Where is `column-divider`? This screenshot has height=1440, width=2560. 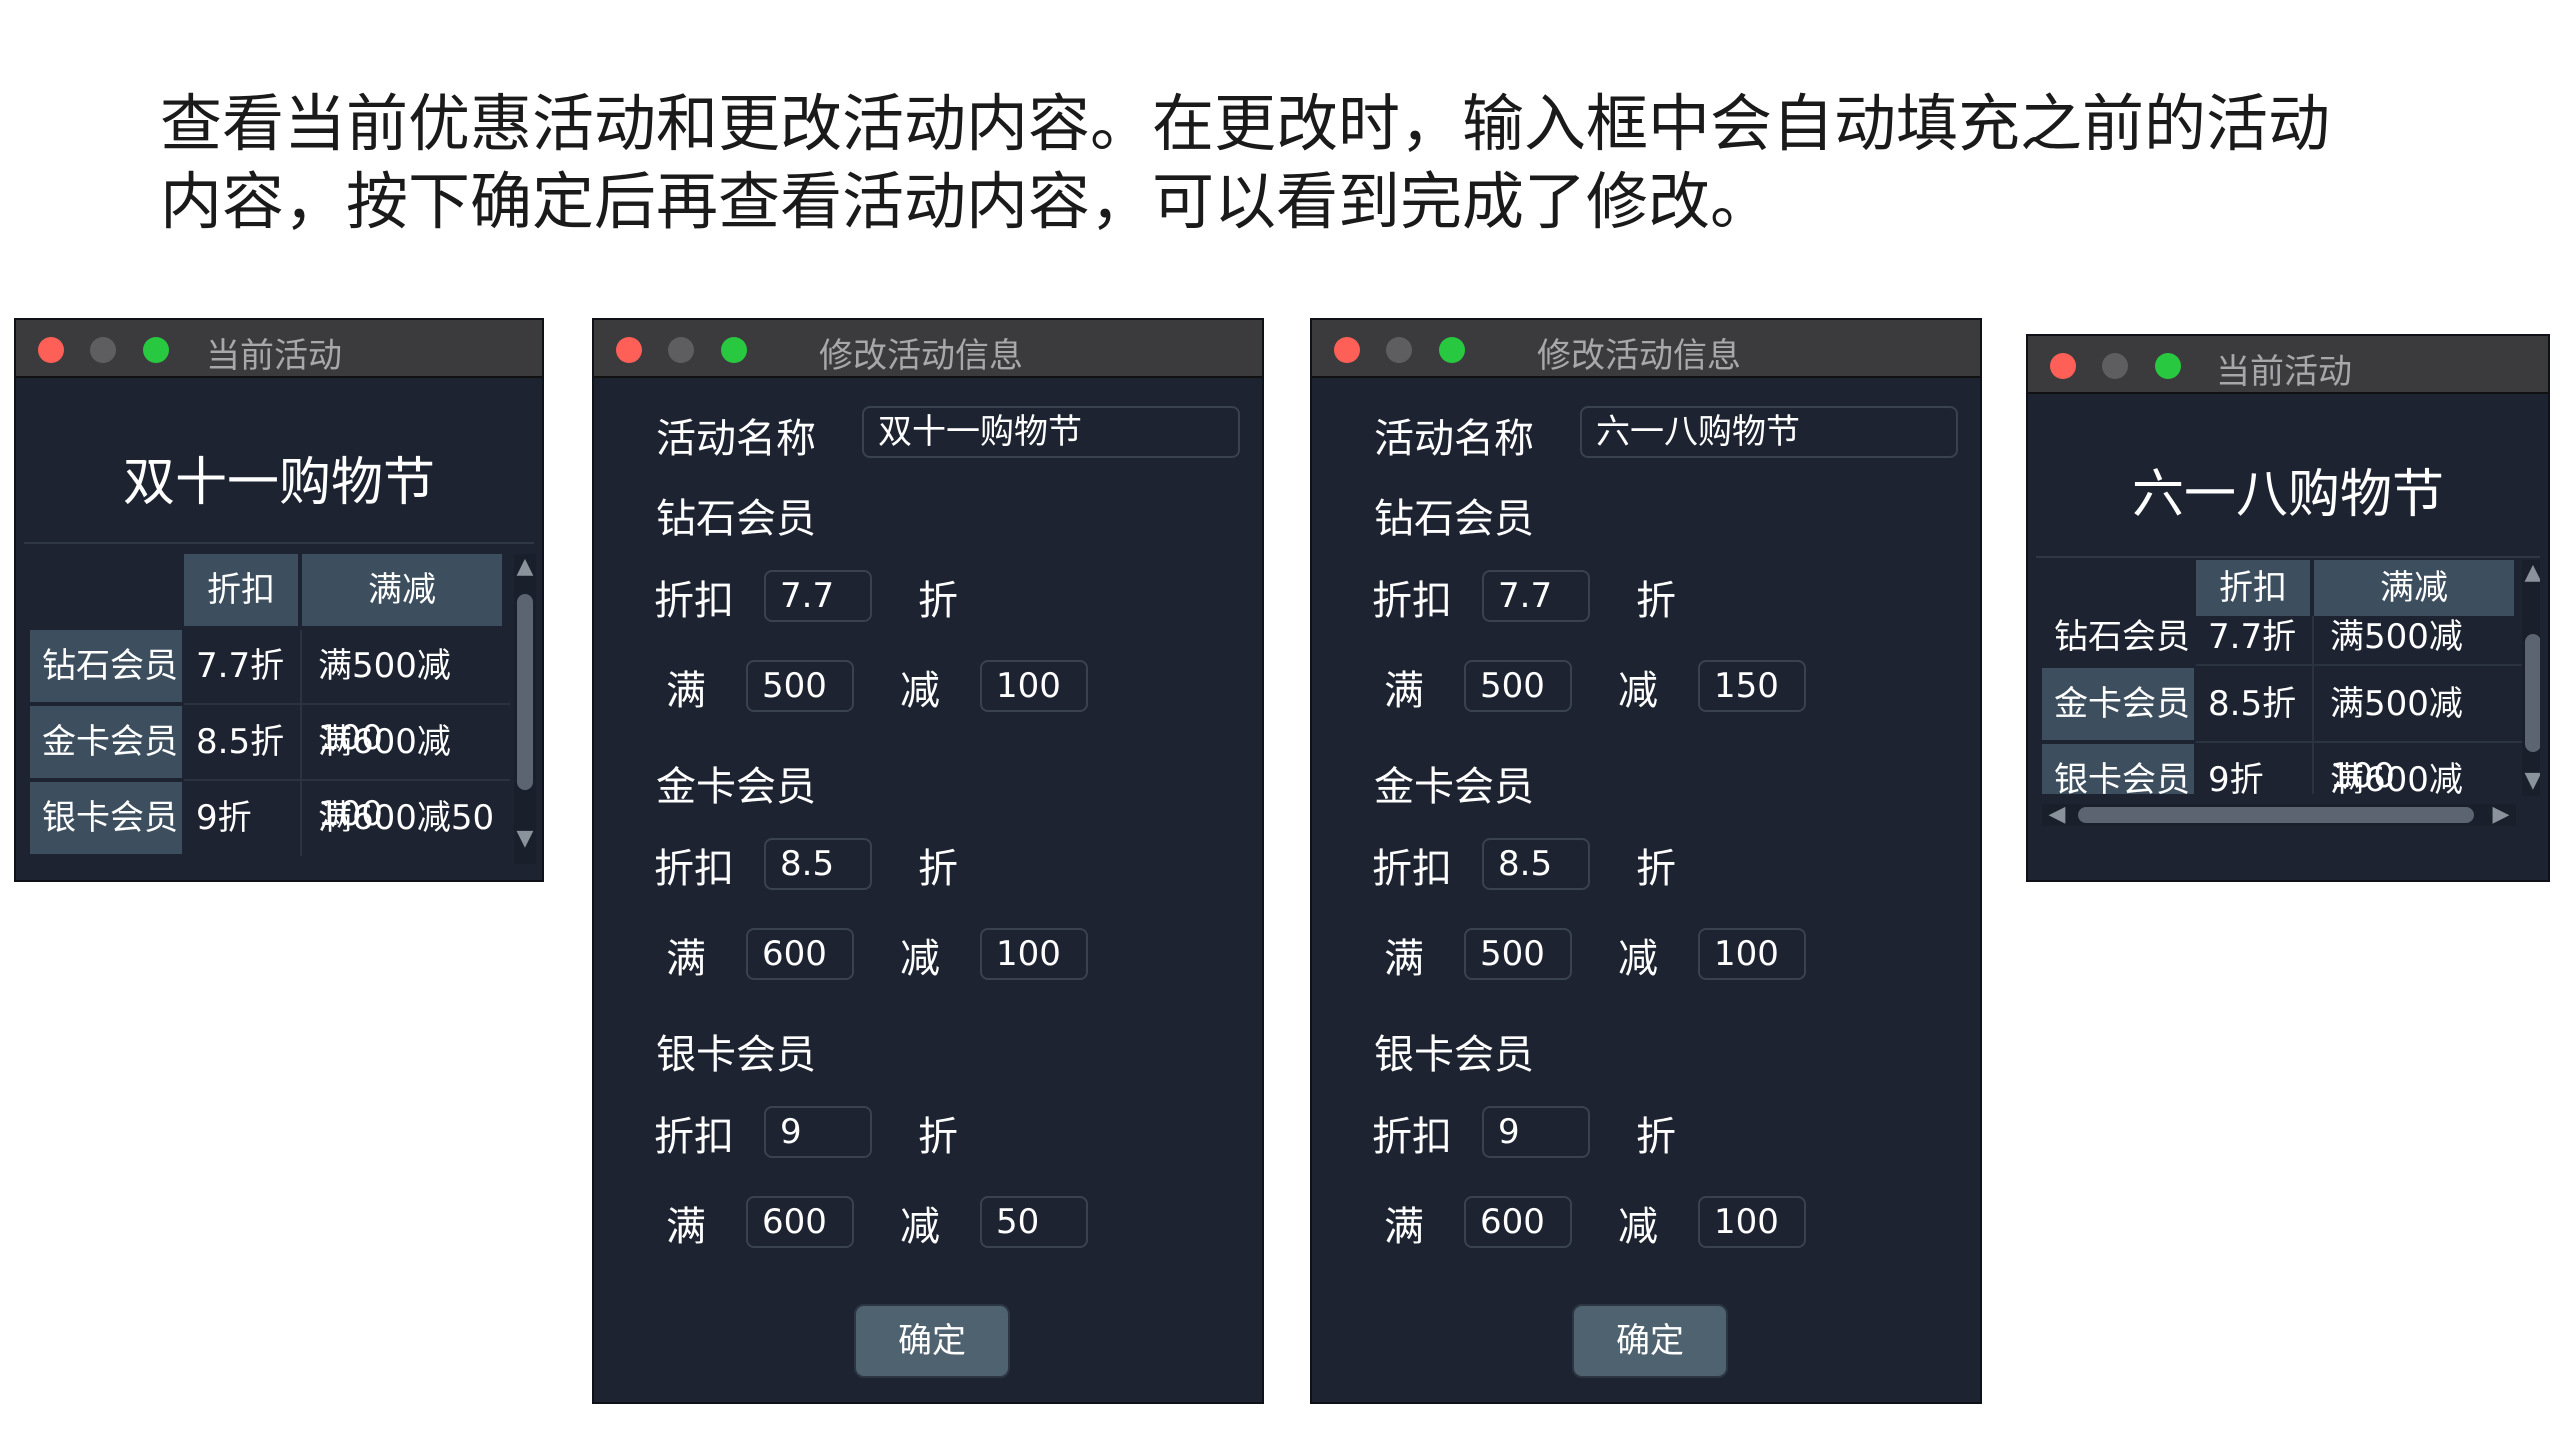 column-divider is located at coordinates (2313, 705).